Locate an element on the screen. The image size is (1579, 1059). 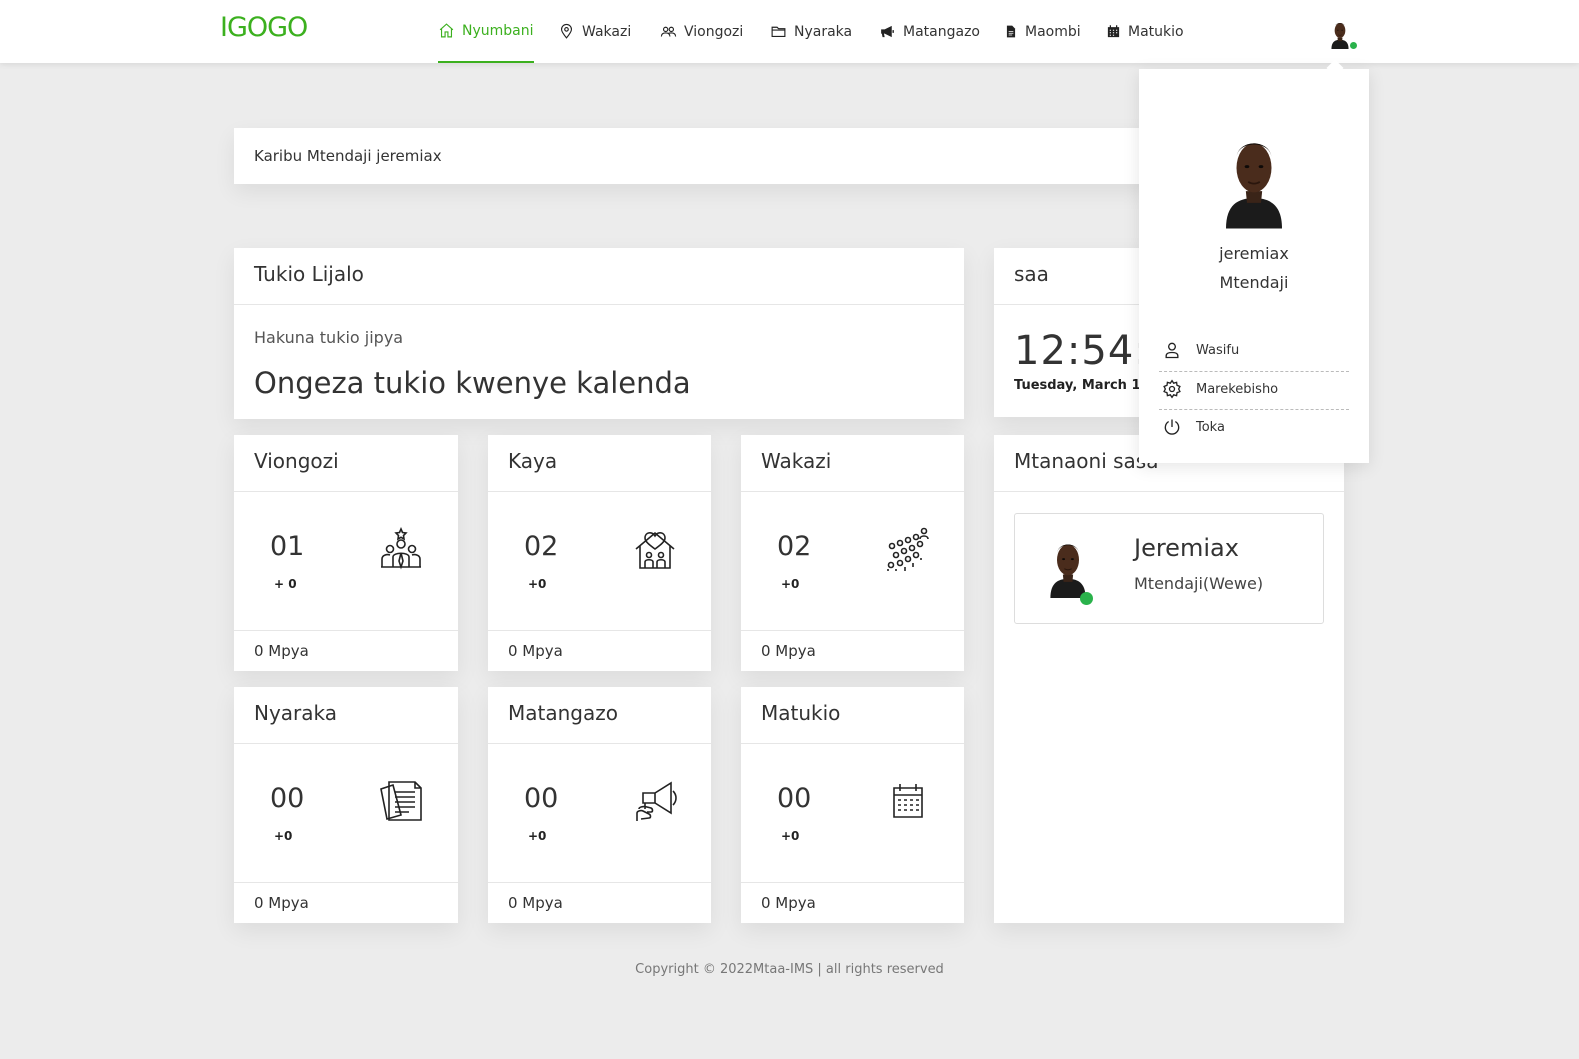
online-user-role: Mtendaji(Wewe) is located at coordinates (1199, 583).